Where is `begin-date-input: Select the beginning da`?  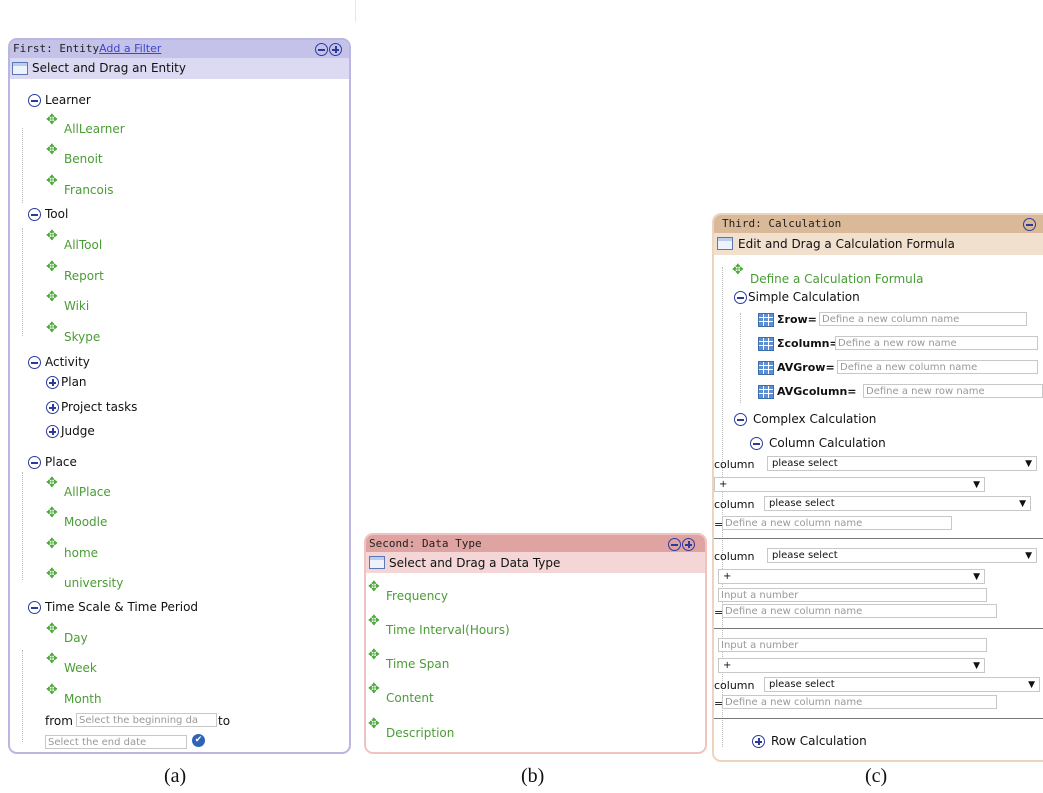 begin-date-input: Select the beginning da is located at coordinates (146, 720).